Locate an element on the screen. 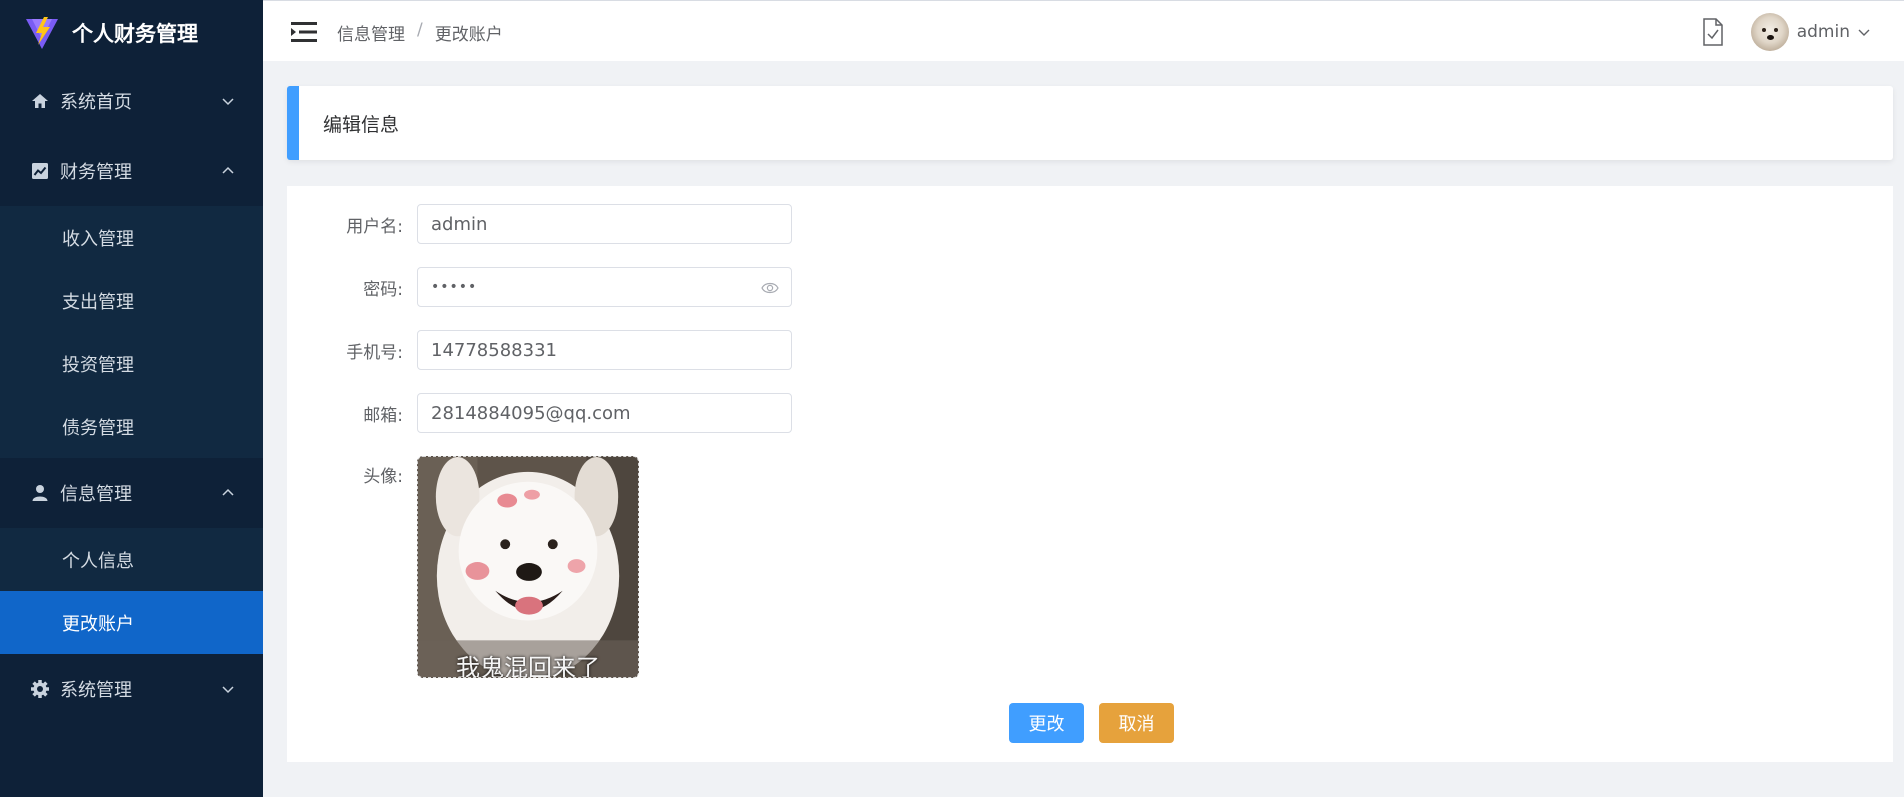  email-label: 邮箱: is located at coordinates (383, 415).